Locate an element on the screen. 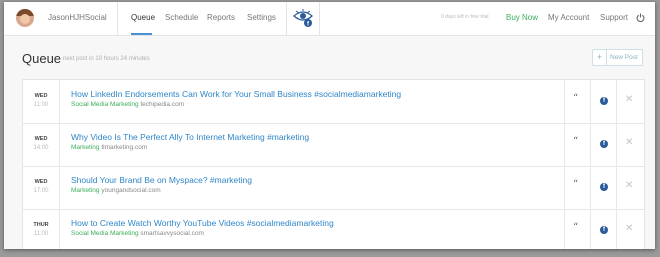 The image size is (660, 257). nav-schedule: Schedule is located at coordinates (181, 17).